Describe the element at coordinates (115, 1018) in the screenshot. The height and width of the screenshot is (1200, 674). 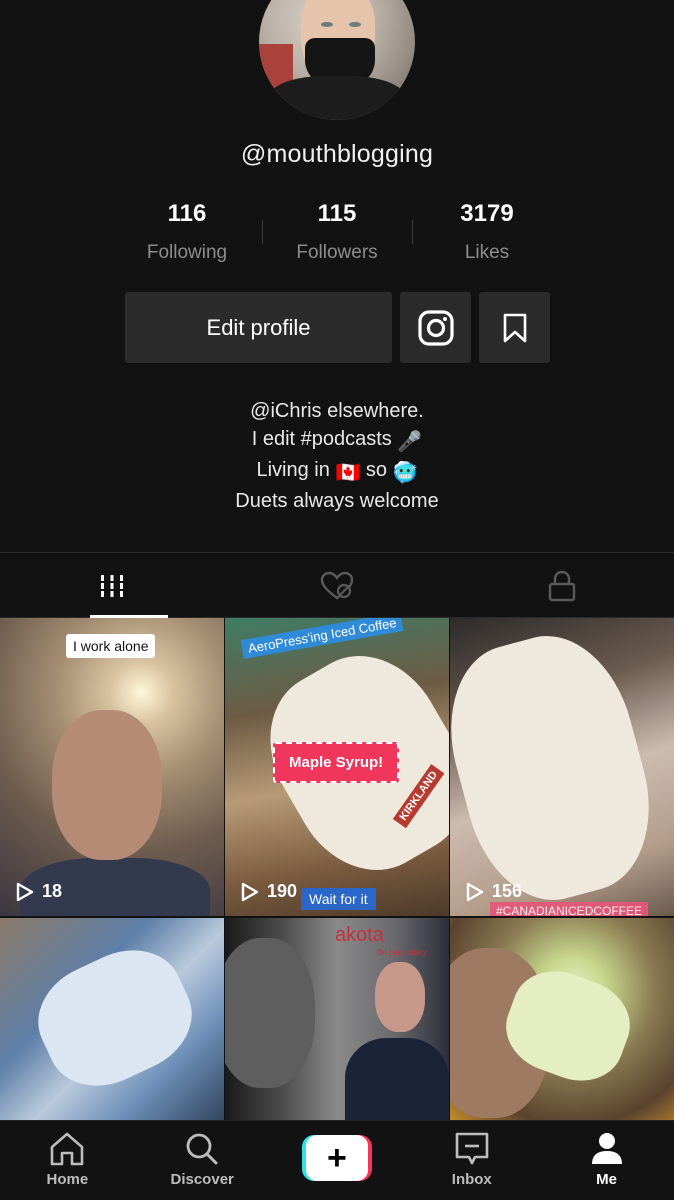
I see `thumb-bag` at that location.